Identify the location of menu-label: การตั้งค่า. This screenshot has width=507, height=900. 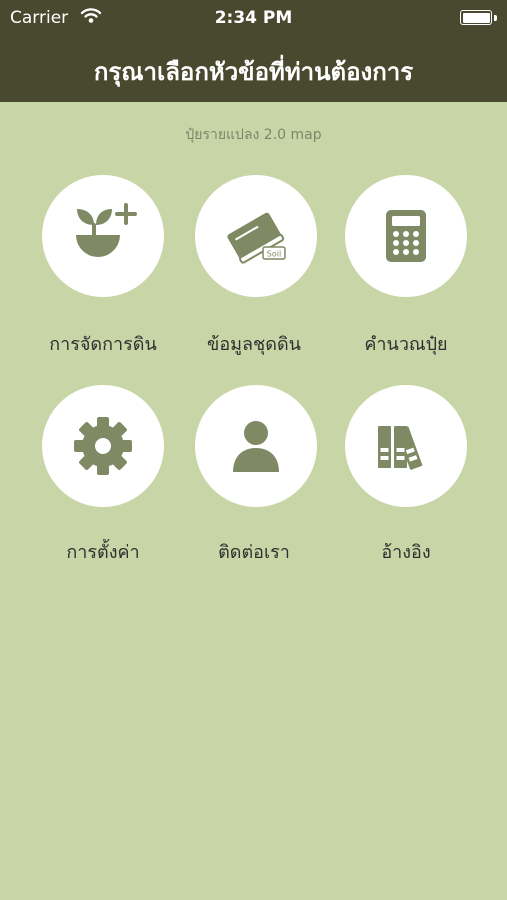
(103, 552).